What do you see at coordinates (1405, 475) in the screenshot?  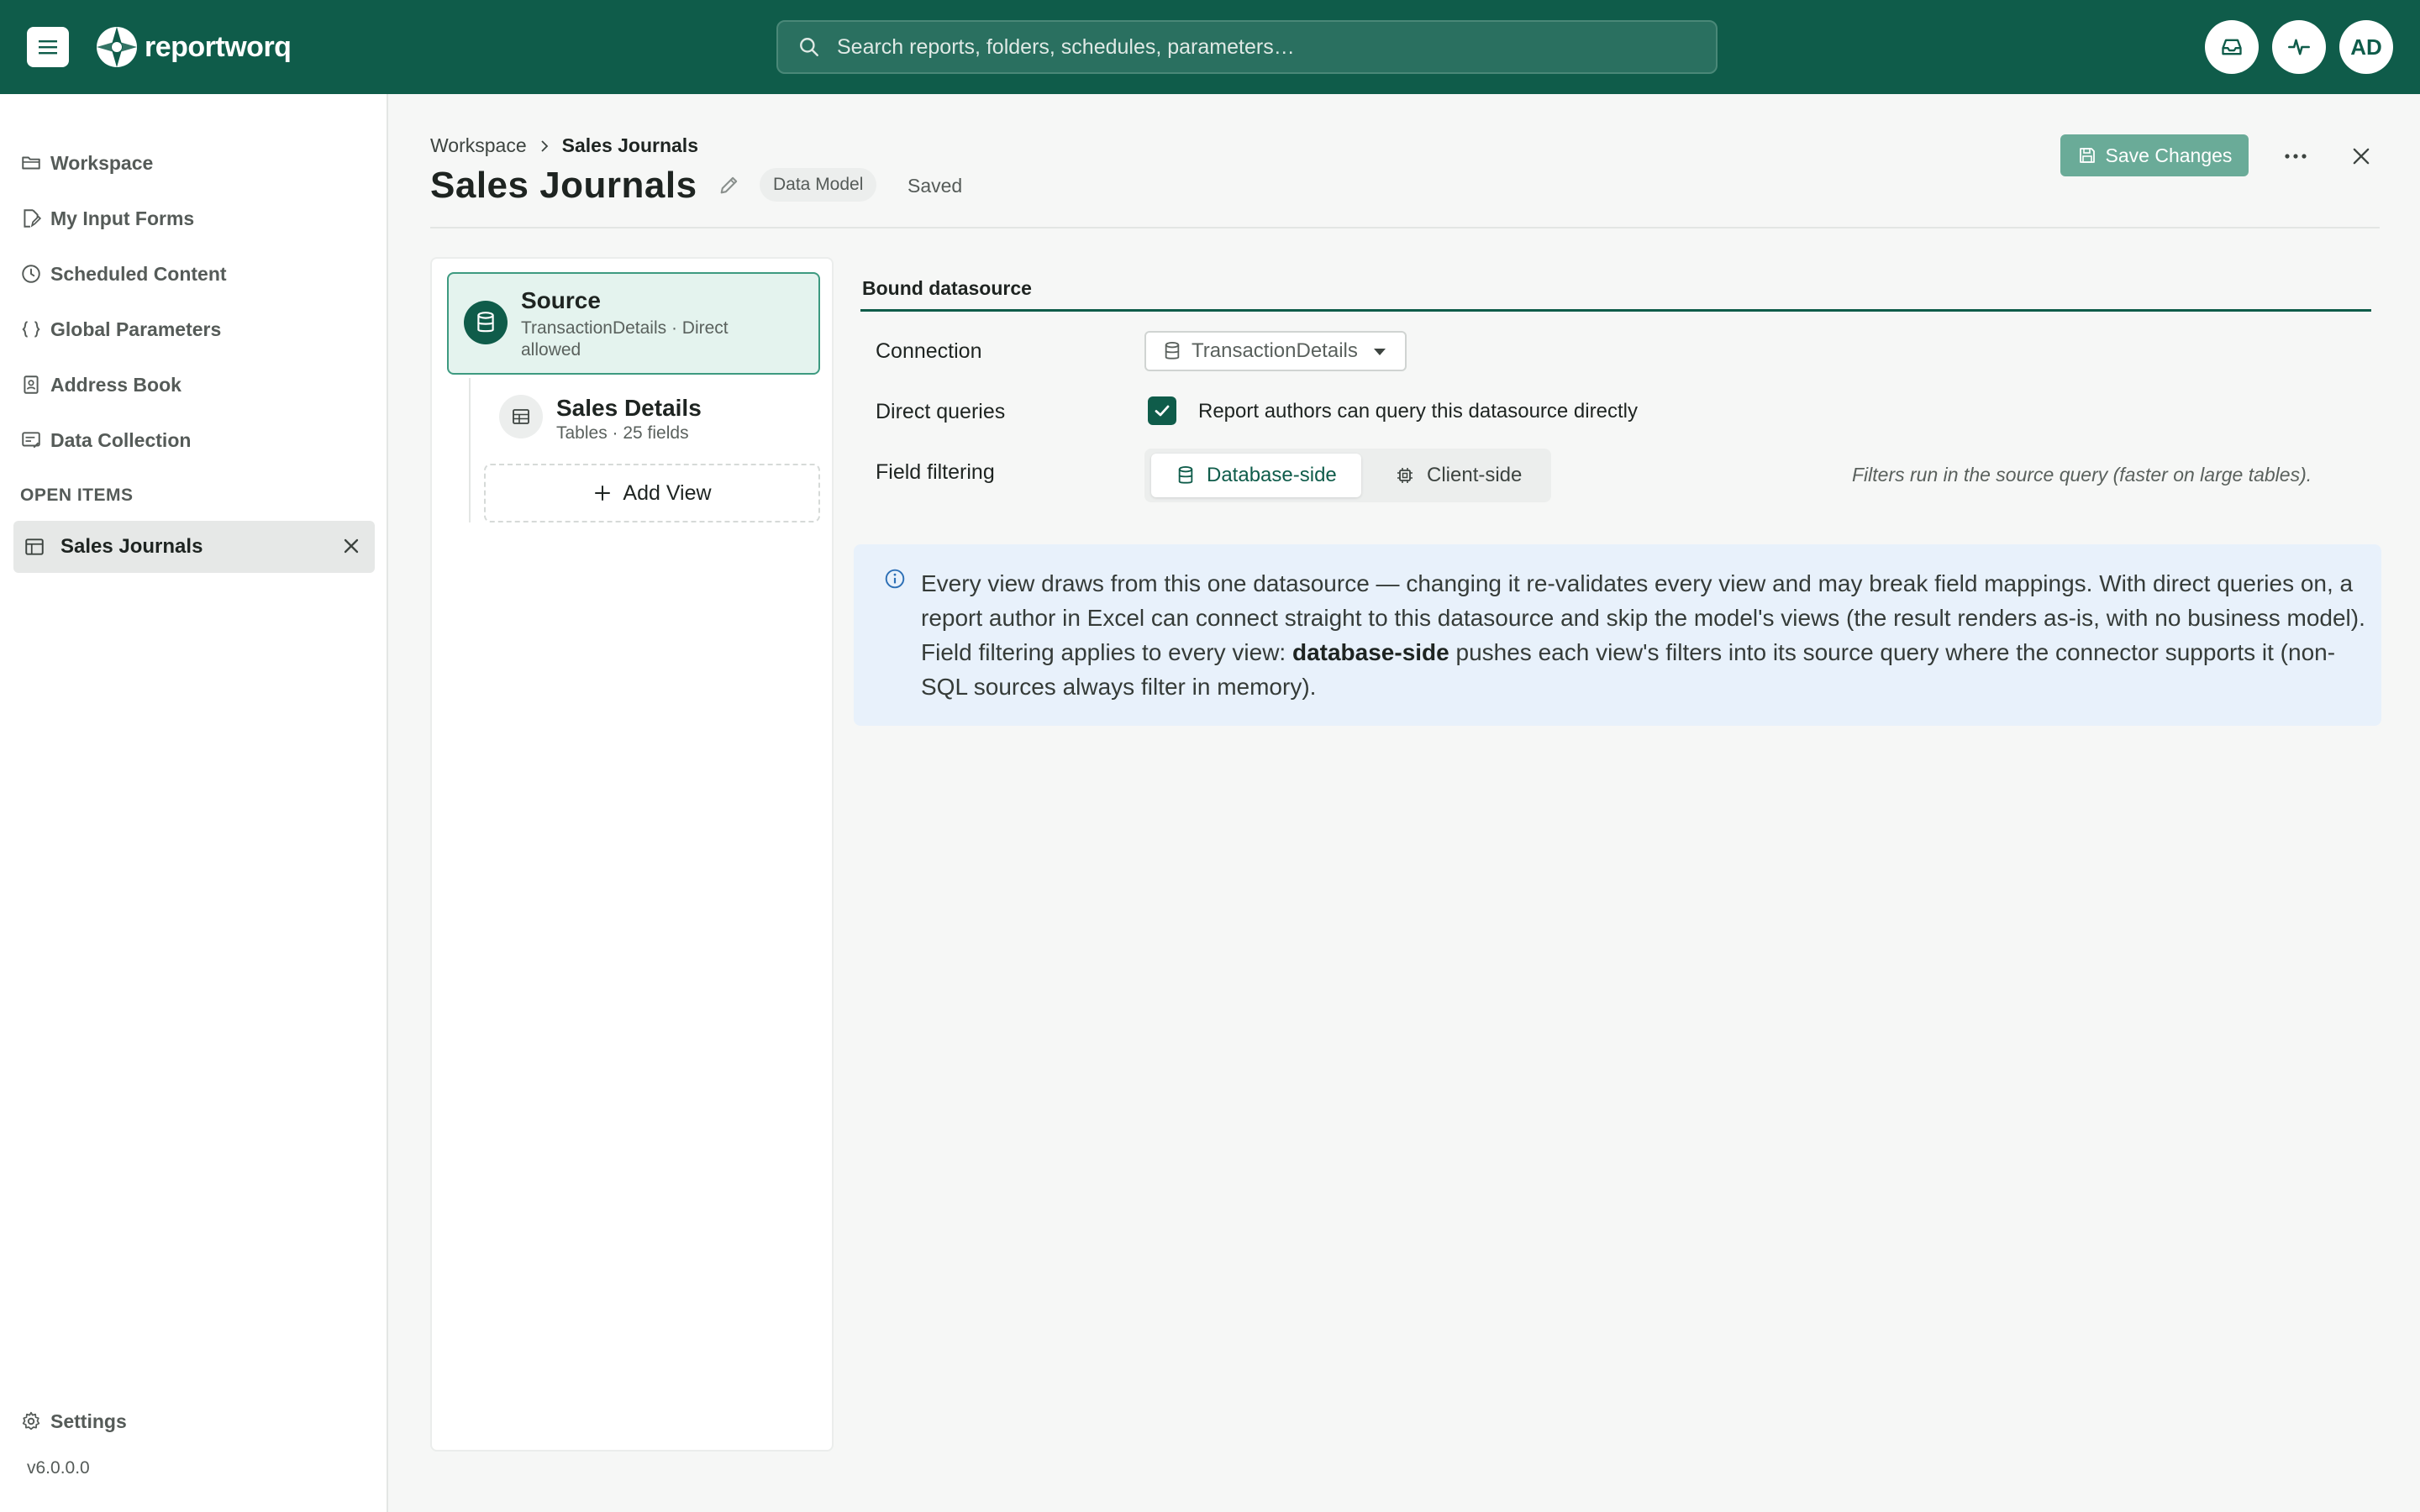 I see `chip-icon` at bounding box center [1405, 475].